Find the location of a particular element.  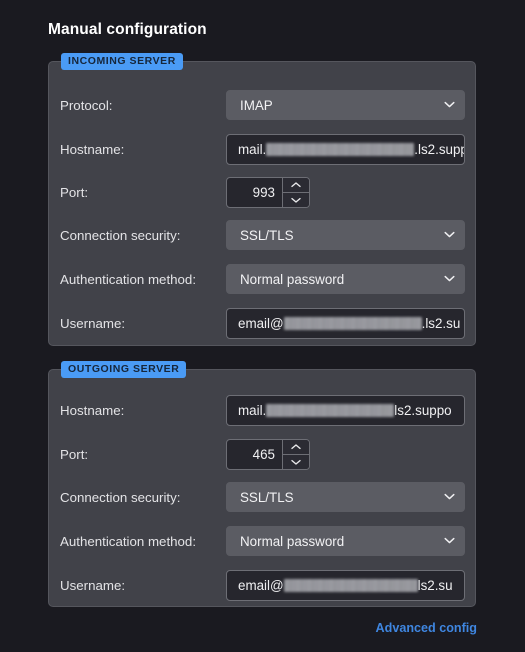

row-incoming-connection-security: Connection security: SSL/TLS is located at coordinates (262, 235).